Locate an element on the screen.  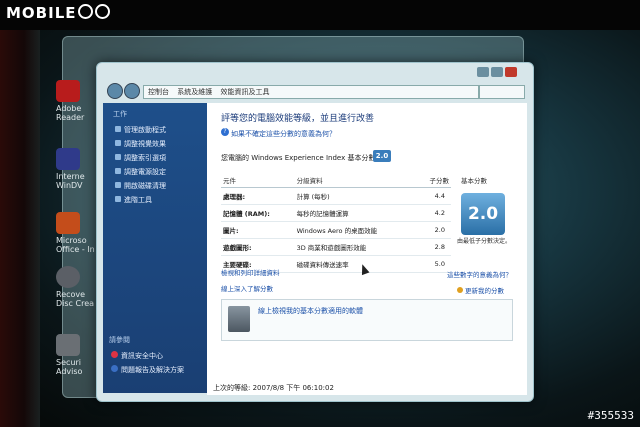
forward-button is located at coordinates (132, 91).